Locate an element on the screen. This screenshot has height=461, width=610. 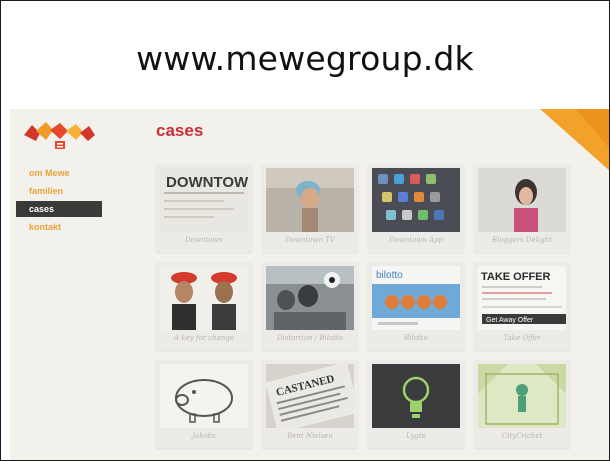
nav-item-om-mewe: om Mewe is located at coordinates (59, 173).